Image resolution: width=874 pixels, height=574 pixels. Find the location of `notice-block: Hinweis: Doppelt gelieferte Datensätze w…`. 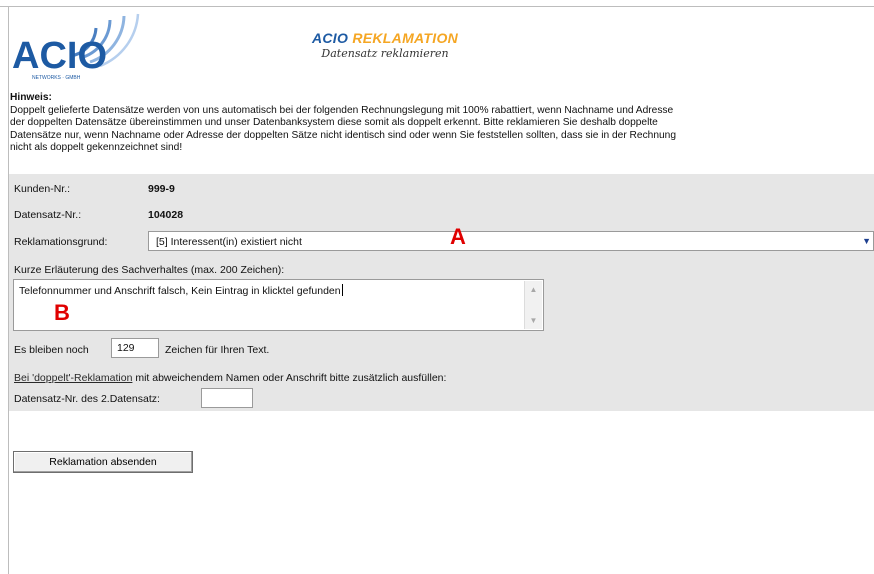

notice-block: Hinweis: Doppelt gelieferte Datensätze w… is located at coordinates (442, 123).